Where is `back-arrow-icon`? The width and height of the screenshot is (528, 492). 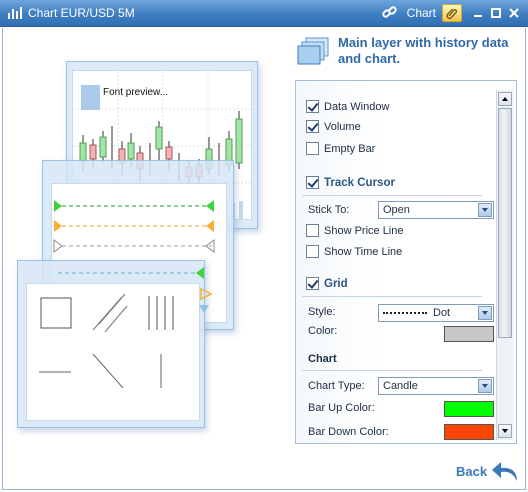
back-arrow-icon is located at coordinates (505, 471).